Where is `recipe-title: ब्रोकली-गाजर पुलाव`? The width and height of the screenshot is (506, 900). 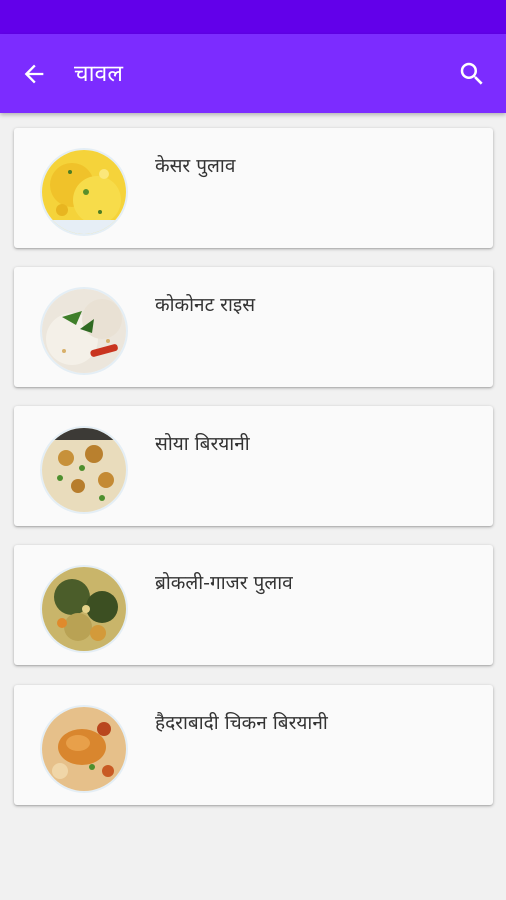 recipe-title: ब्रोकली-गाजर पुलाव is located at coordinates (224, 583).